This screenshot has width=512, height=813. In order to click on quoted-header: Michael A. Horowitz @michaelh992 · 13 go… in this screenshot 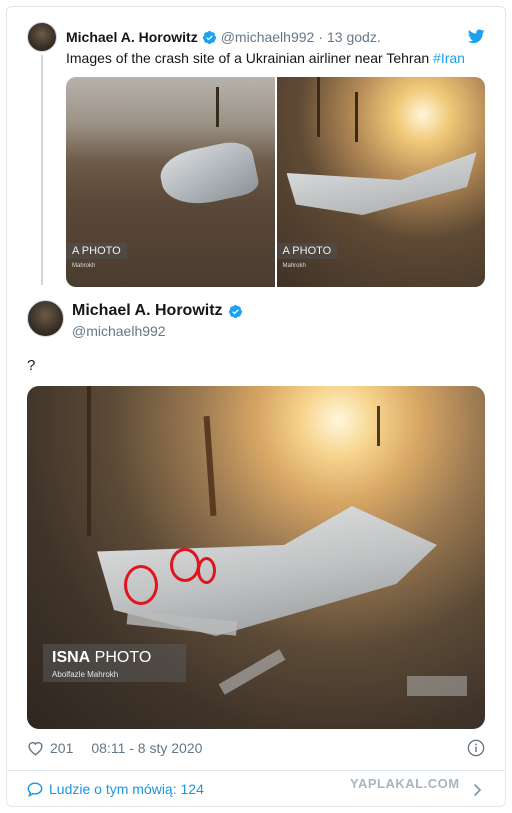, I will do `click(223, 37)`.